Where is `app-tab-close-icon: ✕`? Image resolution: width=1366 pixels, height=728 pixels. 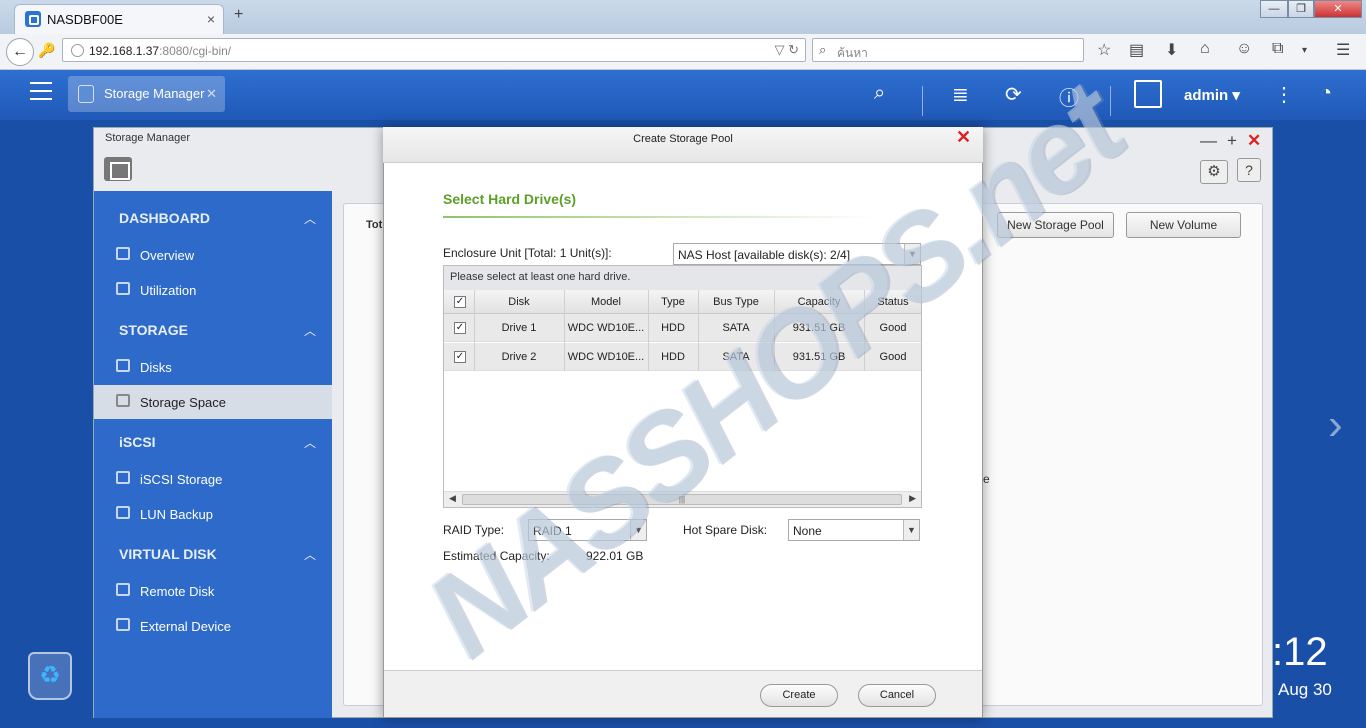
app-tab-close-icon: ✕ is located at coordinates (211, 94).